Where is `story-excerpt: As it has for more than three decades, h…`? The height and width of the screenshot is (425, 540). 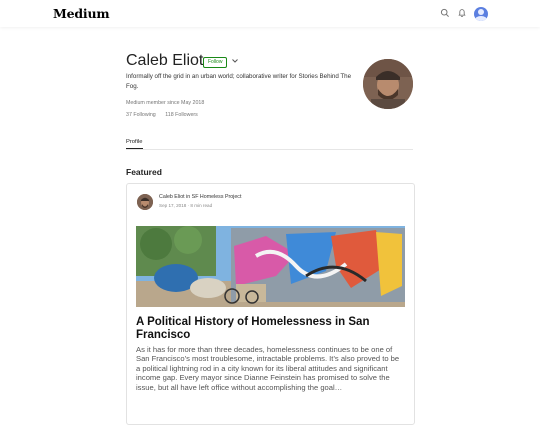 story-excerpt: As it has for more than three decades, h… is located at coordinates (268, 368).